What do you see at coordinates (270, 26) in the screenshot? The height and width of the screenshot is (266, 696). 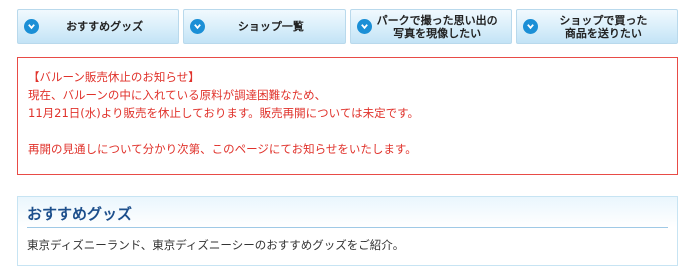 I see `nav-label: ショップ一覧` at bounding box center [270, 26].